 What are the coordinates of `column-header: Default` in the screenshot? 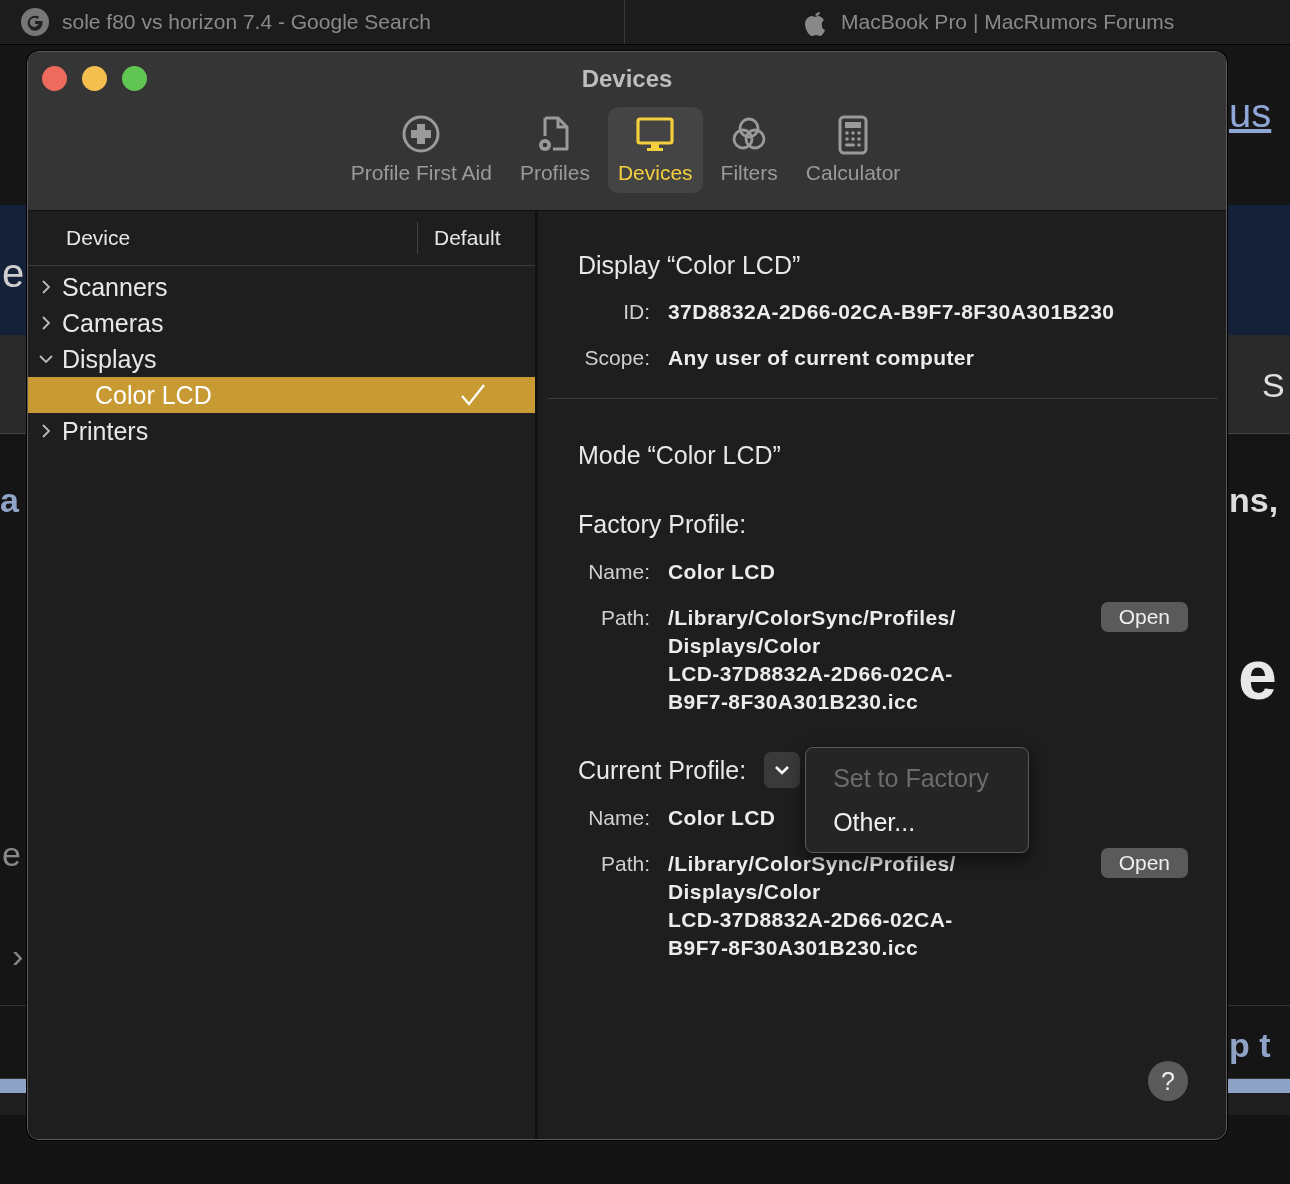 It's located at (459, 238).